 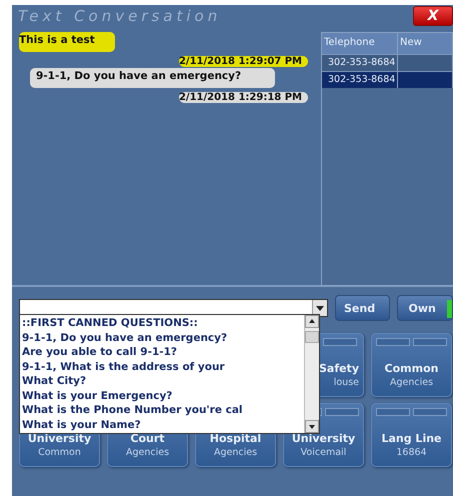 What do you see at coordinates (67, 42) in the screenshot?
I see `message-bubble: This is a test` at bounding box center [67, 42].